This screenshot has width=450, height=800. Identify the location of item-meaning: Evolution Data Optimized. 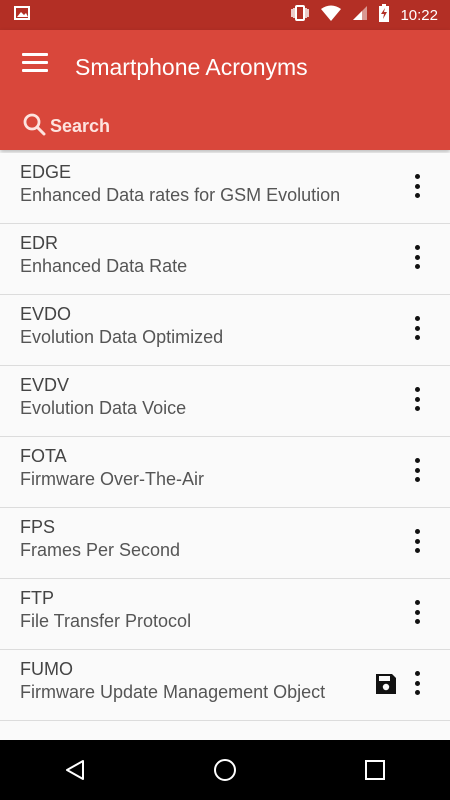
(122, 337).